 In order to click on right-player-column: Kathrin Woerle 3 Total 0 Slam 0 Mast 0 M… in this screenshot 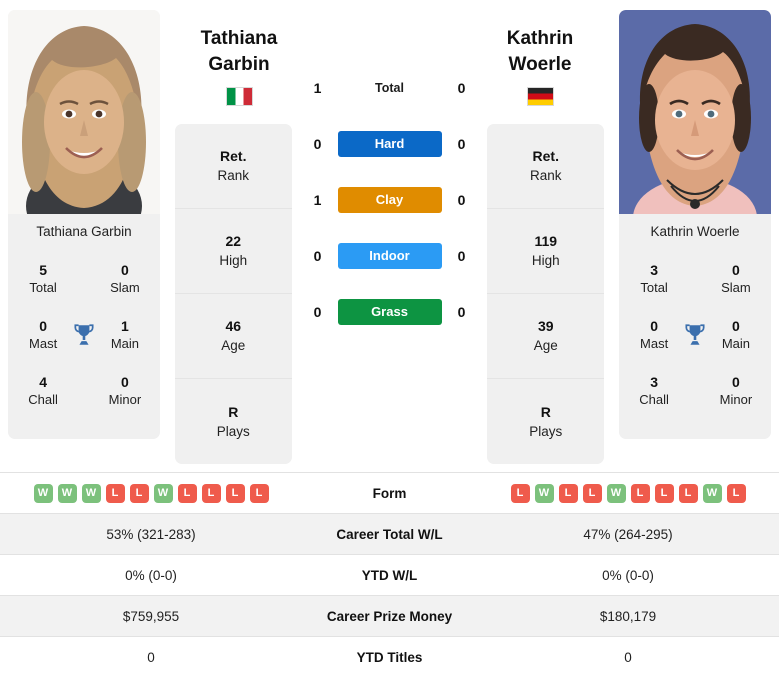, I will do `click(695, 224)`.